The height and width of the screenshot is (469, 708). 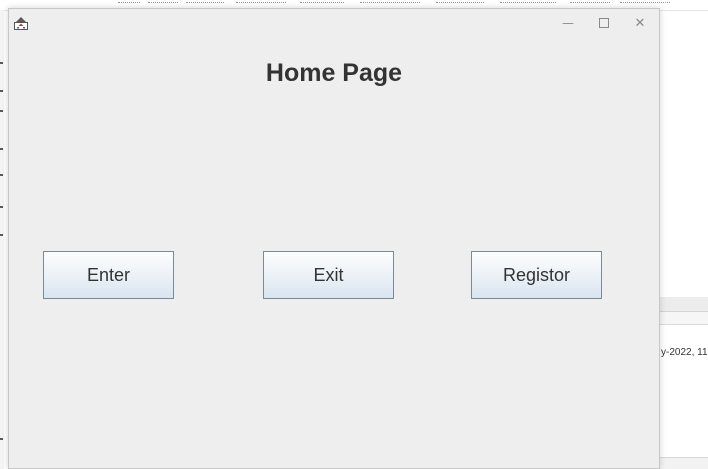 I want to click on exit-button-label: Exit, so click(x=328, y=274).